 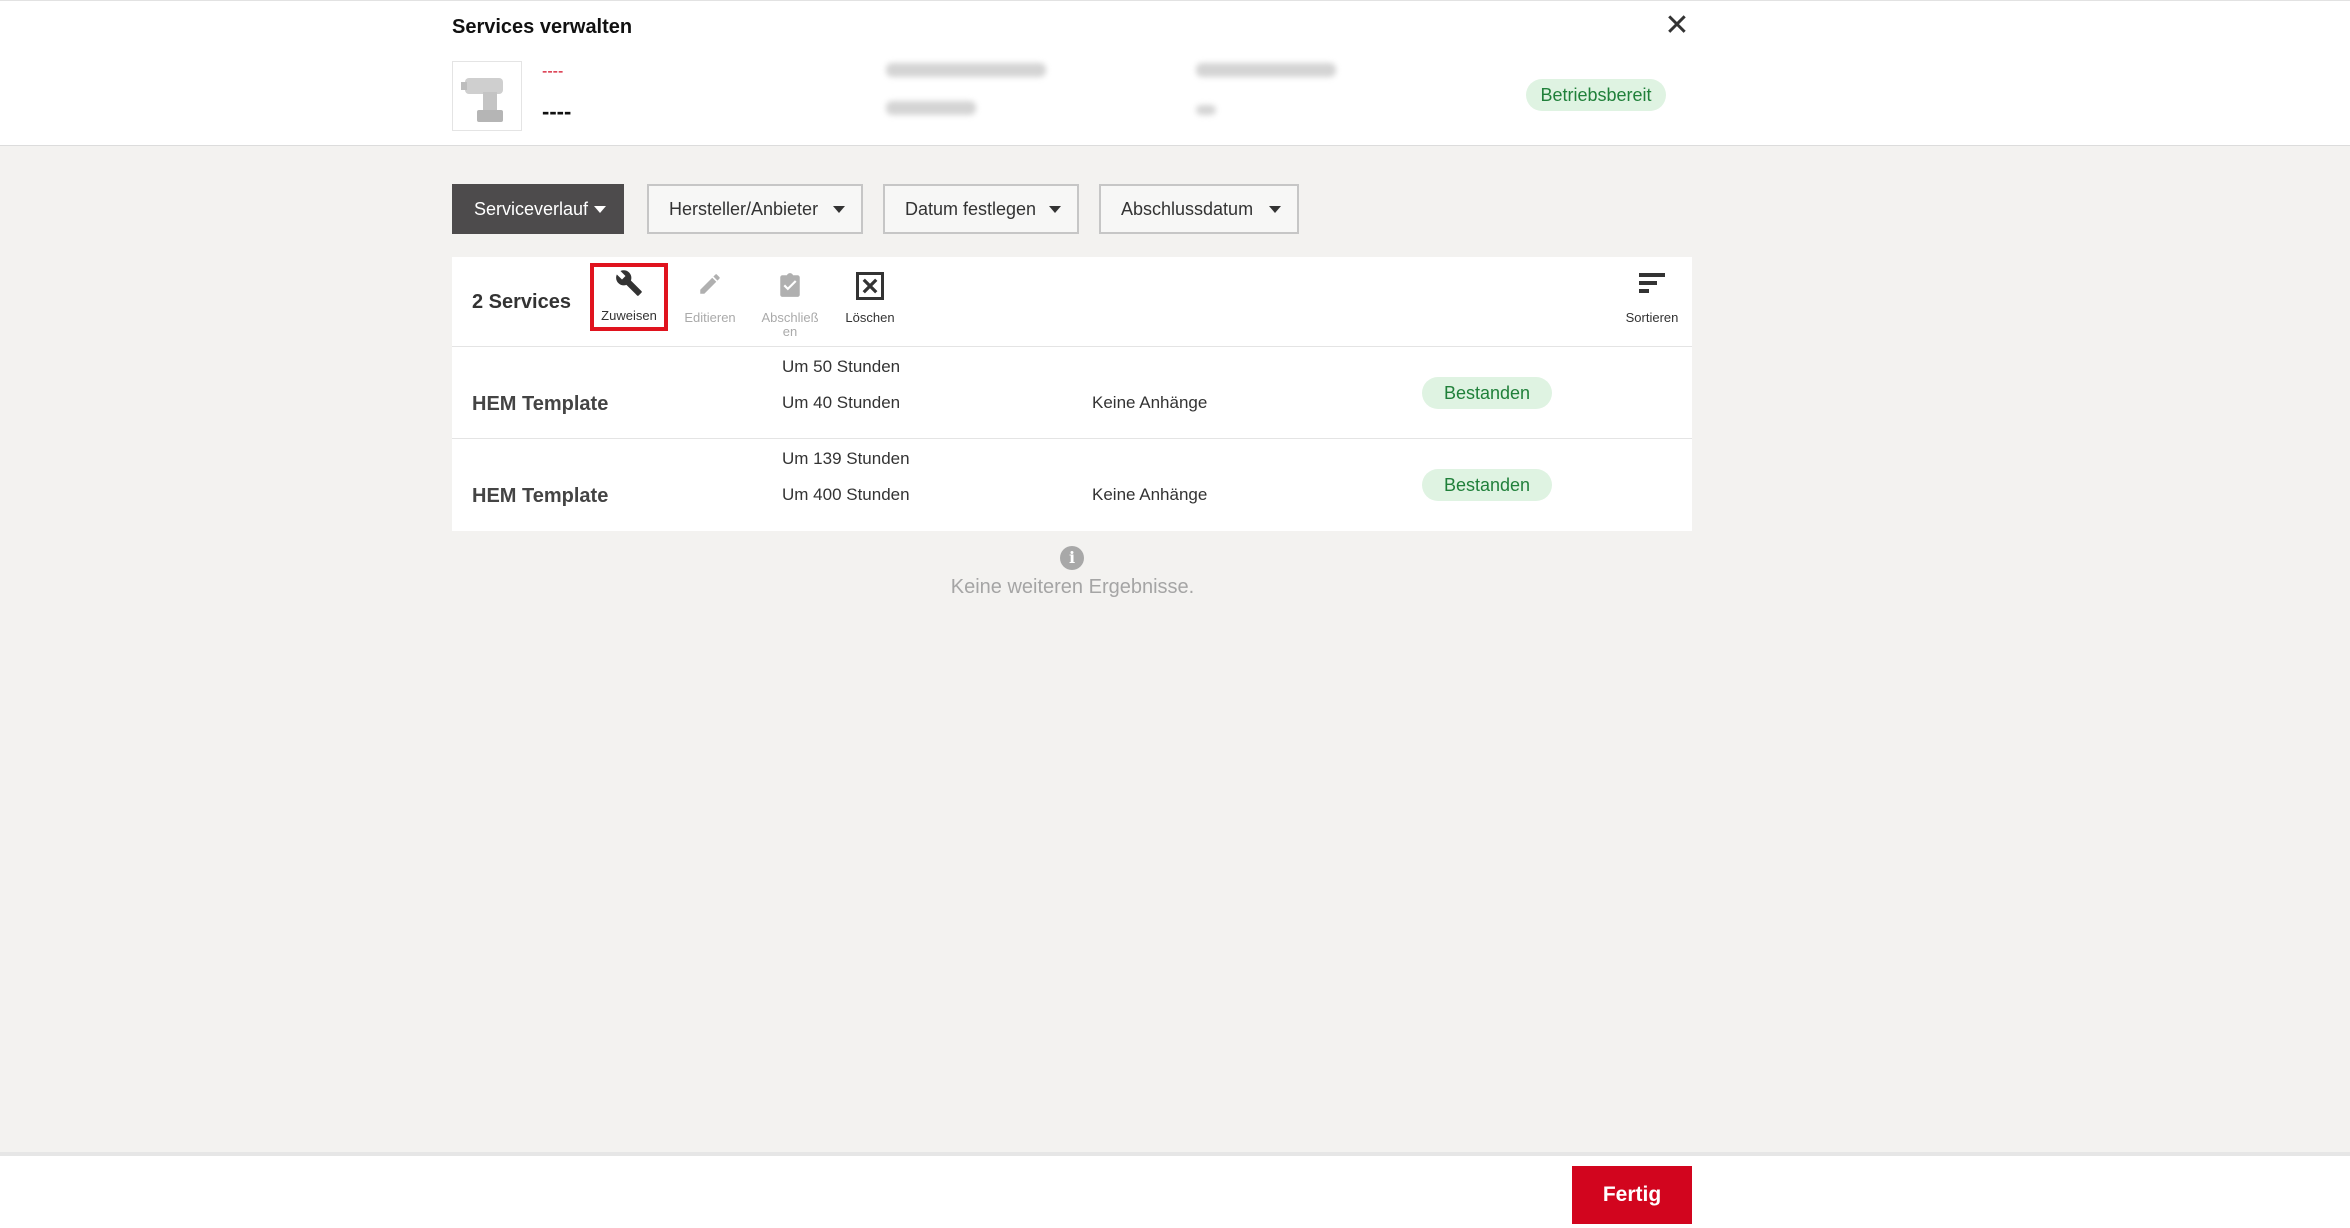 What do you see at coordinates (531, 209) in the screenshot?
I see `filter-label: Serviceverlauf` at bounding box center [531, 209].